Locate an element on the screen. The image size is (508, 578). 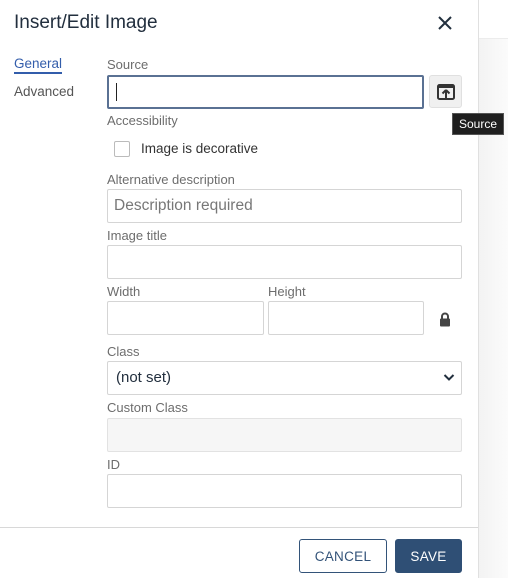
dialog-title: Insert/Edit Image is located at coordinates (86, 22).